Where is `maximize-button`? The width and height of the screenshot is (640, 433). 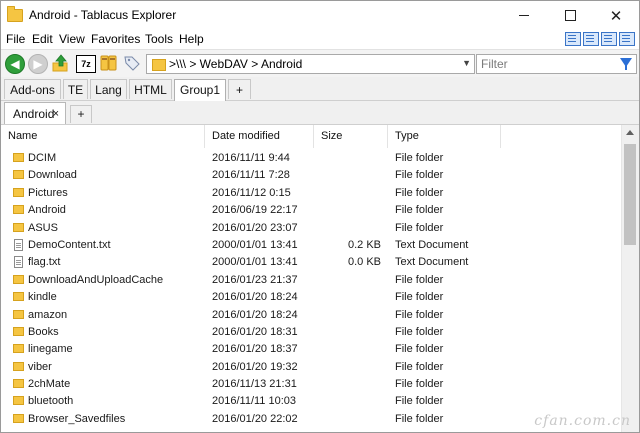
maximize-button is located at coordinates (570, 15).